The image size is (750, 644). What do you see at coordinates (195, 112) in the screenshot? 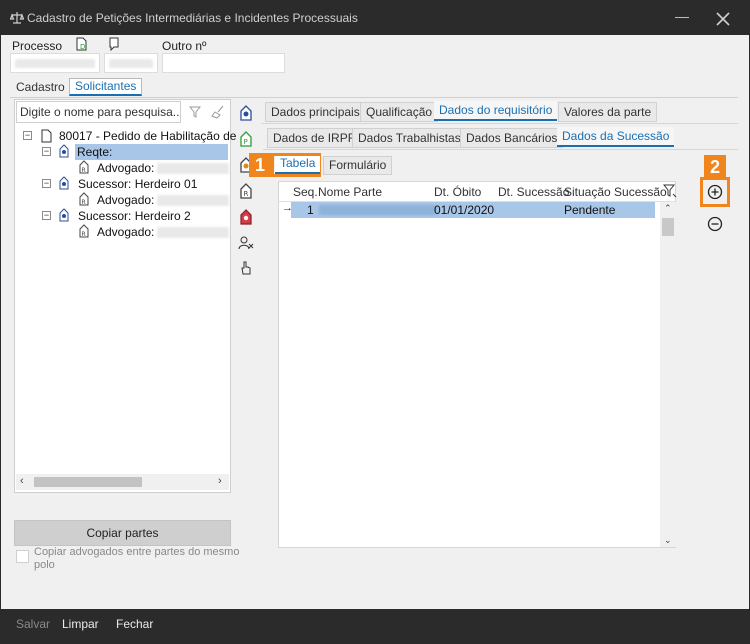
I see `filter-icon` at bounding box center [195, 112].